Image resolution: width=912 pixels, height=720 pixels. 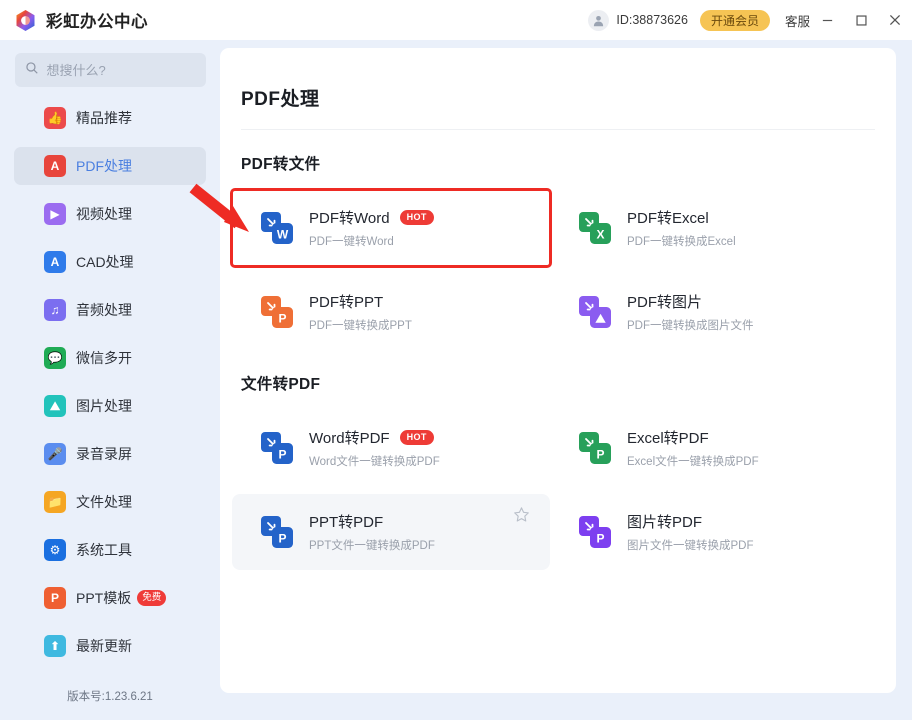 What do you see at coordinates (97, 22) in the screenshot?
I see `app-title: 彩虹办公中心` at bounding box center [97, 22].